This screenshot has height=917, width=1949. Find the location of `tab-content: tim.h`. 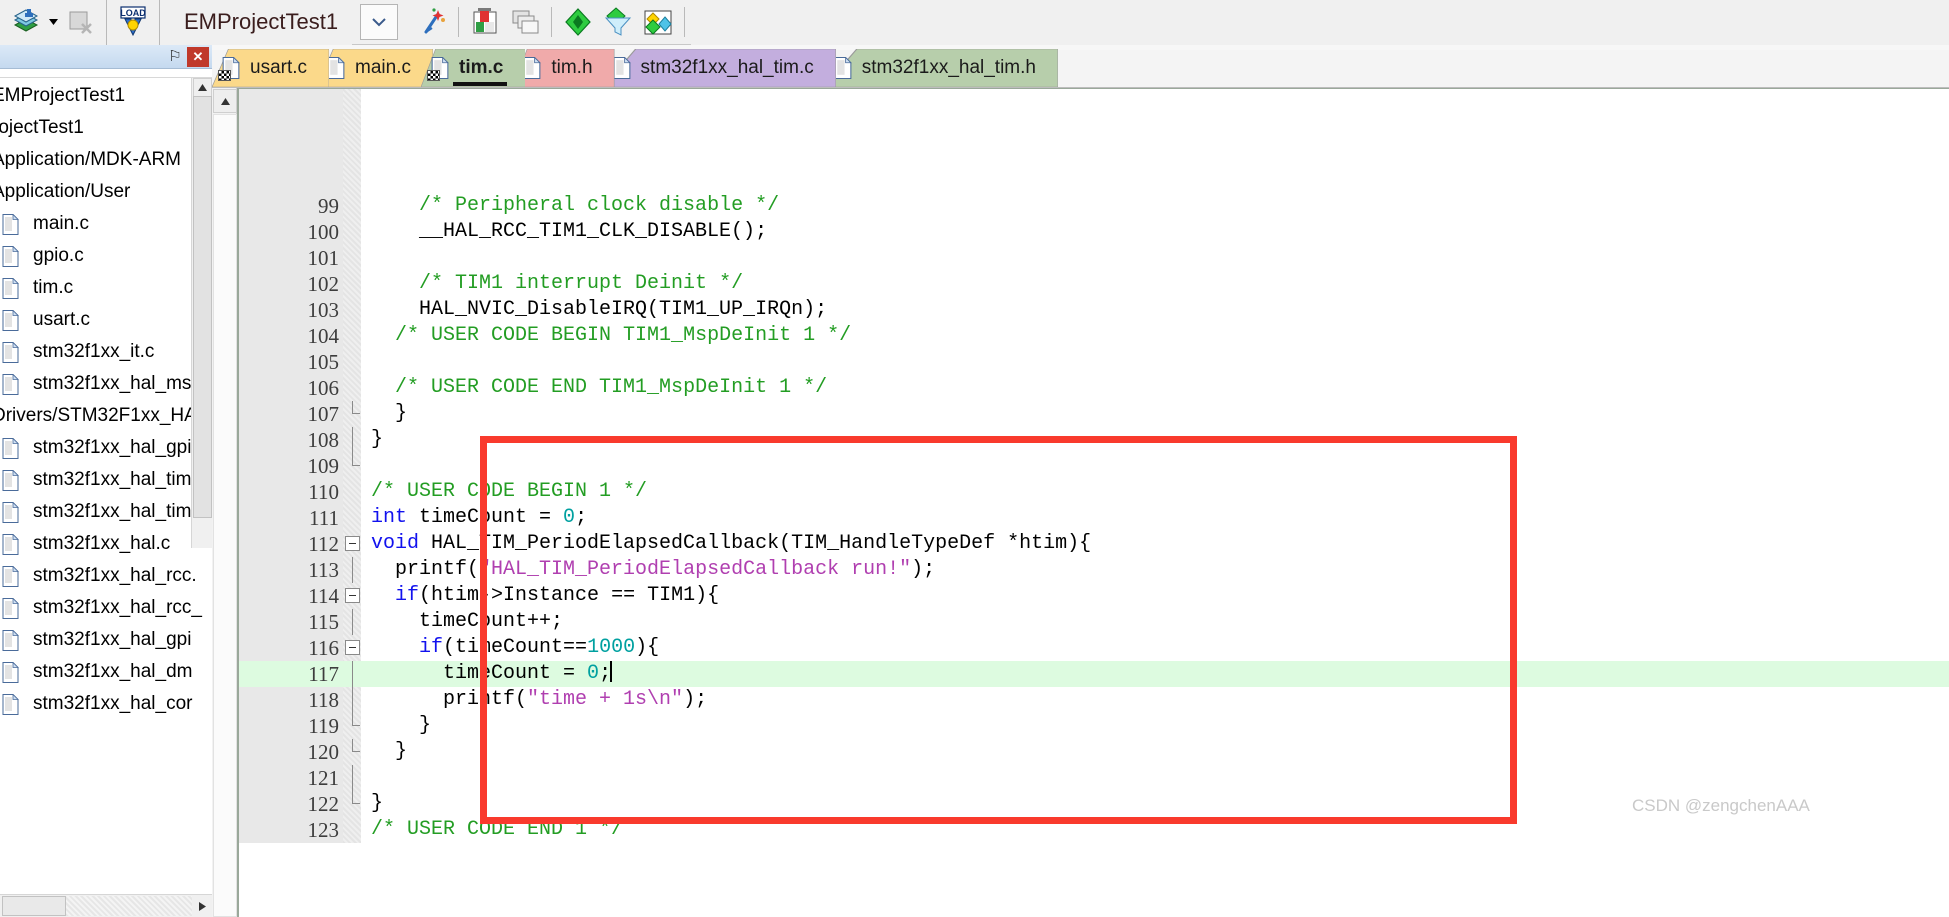

tab-content: tim.h is located at coordinates (558, 67).